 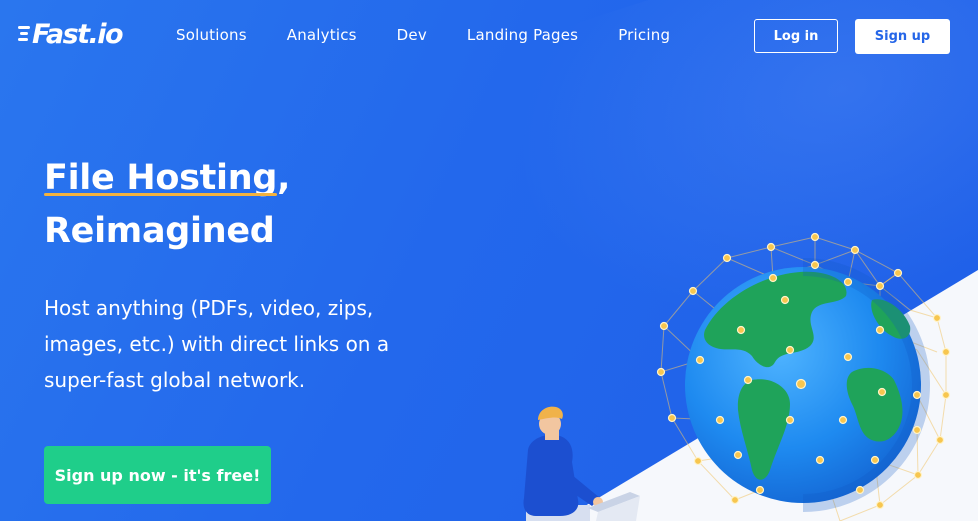 What do you see at coordinates (581, 463) in the screenshot?
I see `person-with-laptop-illustration` at bounding box center [581, 463].